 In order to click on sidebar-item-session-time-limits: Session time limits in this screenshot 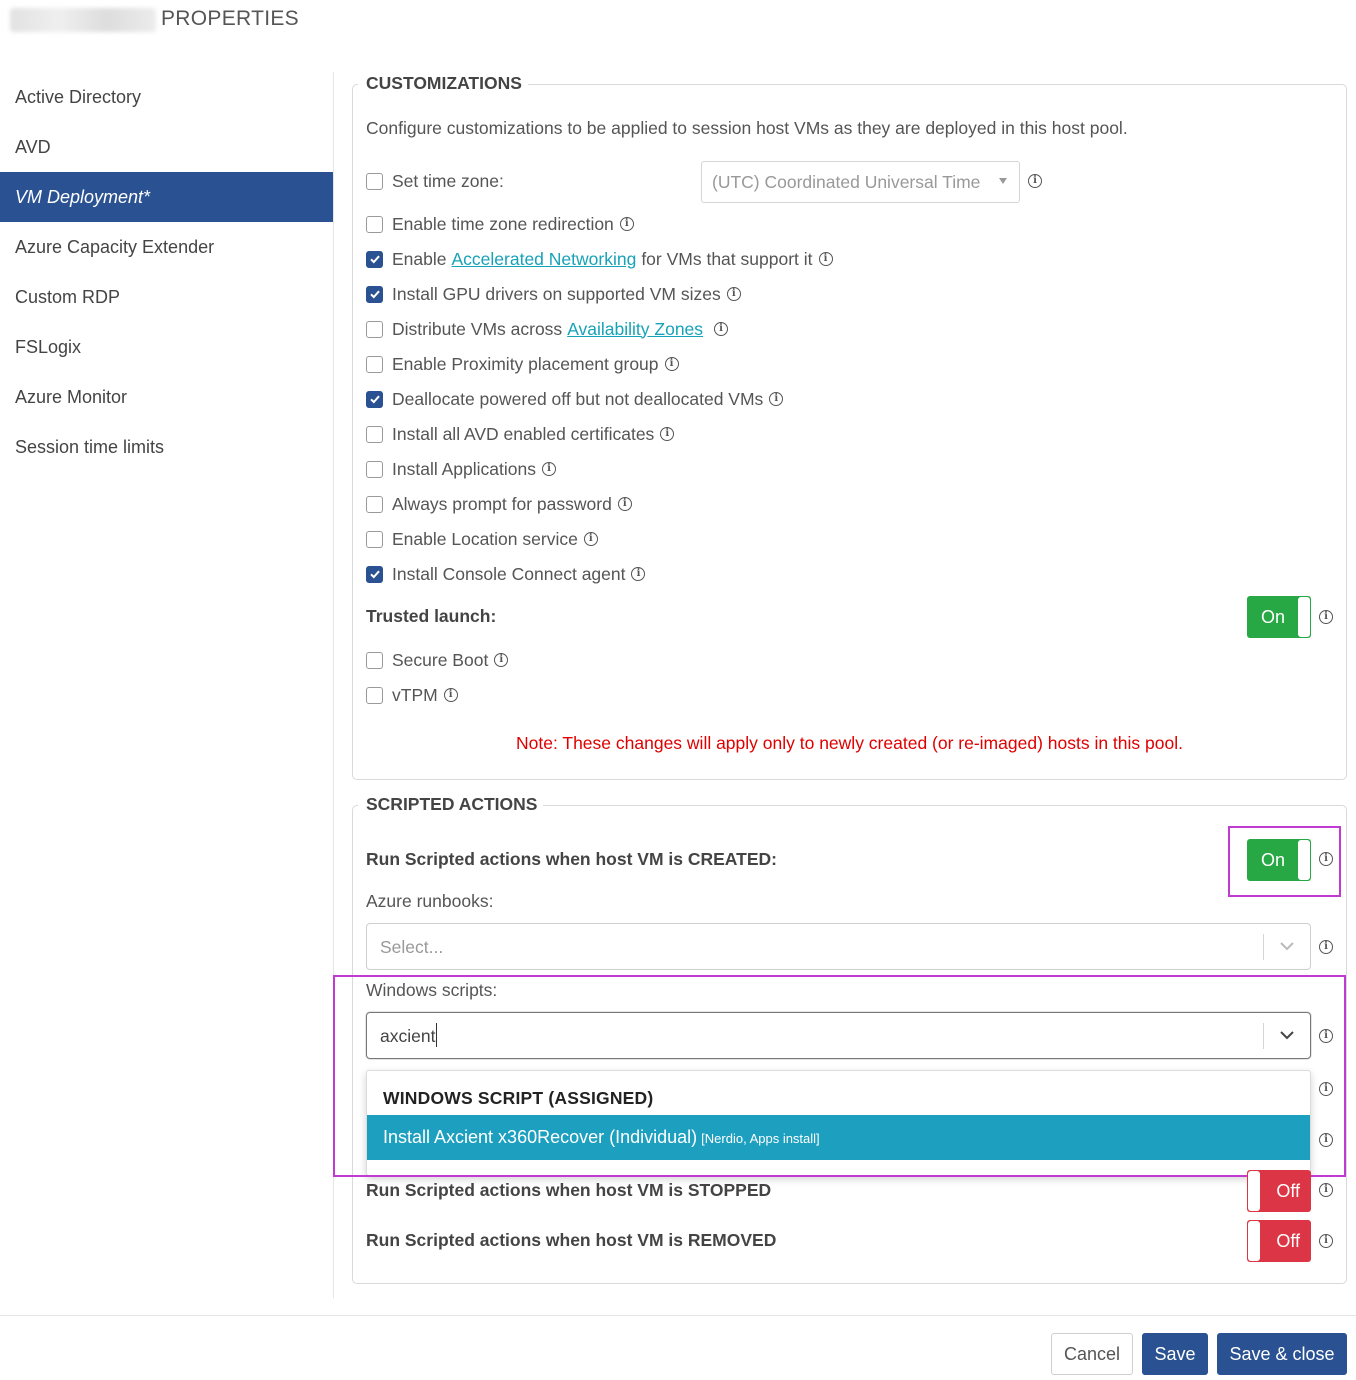, I will do `click(166, 447)`.